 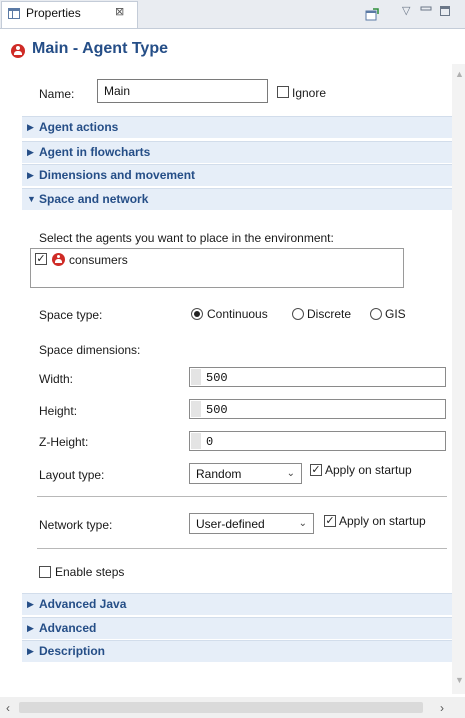 I want to click on section-label: Dimensions and movement, so click(x=117, y=175).